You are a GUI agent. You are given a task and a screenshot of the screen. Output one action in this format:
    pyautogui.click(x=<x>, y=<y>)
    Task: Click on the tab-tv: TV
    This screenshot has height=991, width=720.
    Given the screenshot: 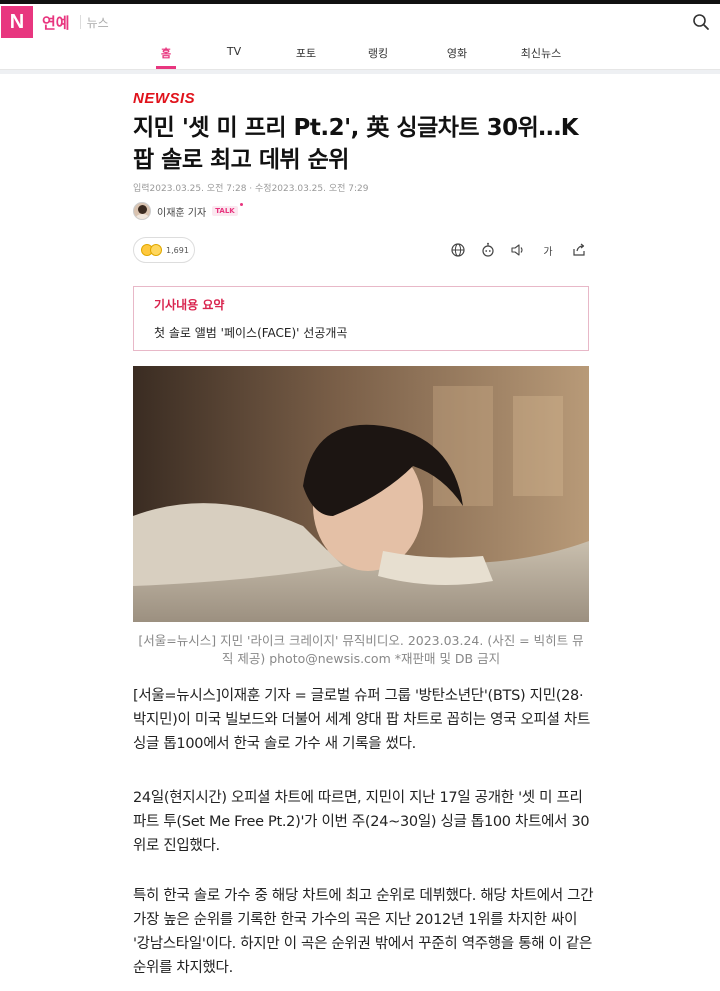 What is the action you would take?
    pyautogui.click(x=234, y=51)
    